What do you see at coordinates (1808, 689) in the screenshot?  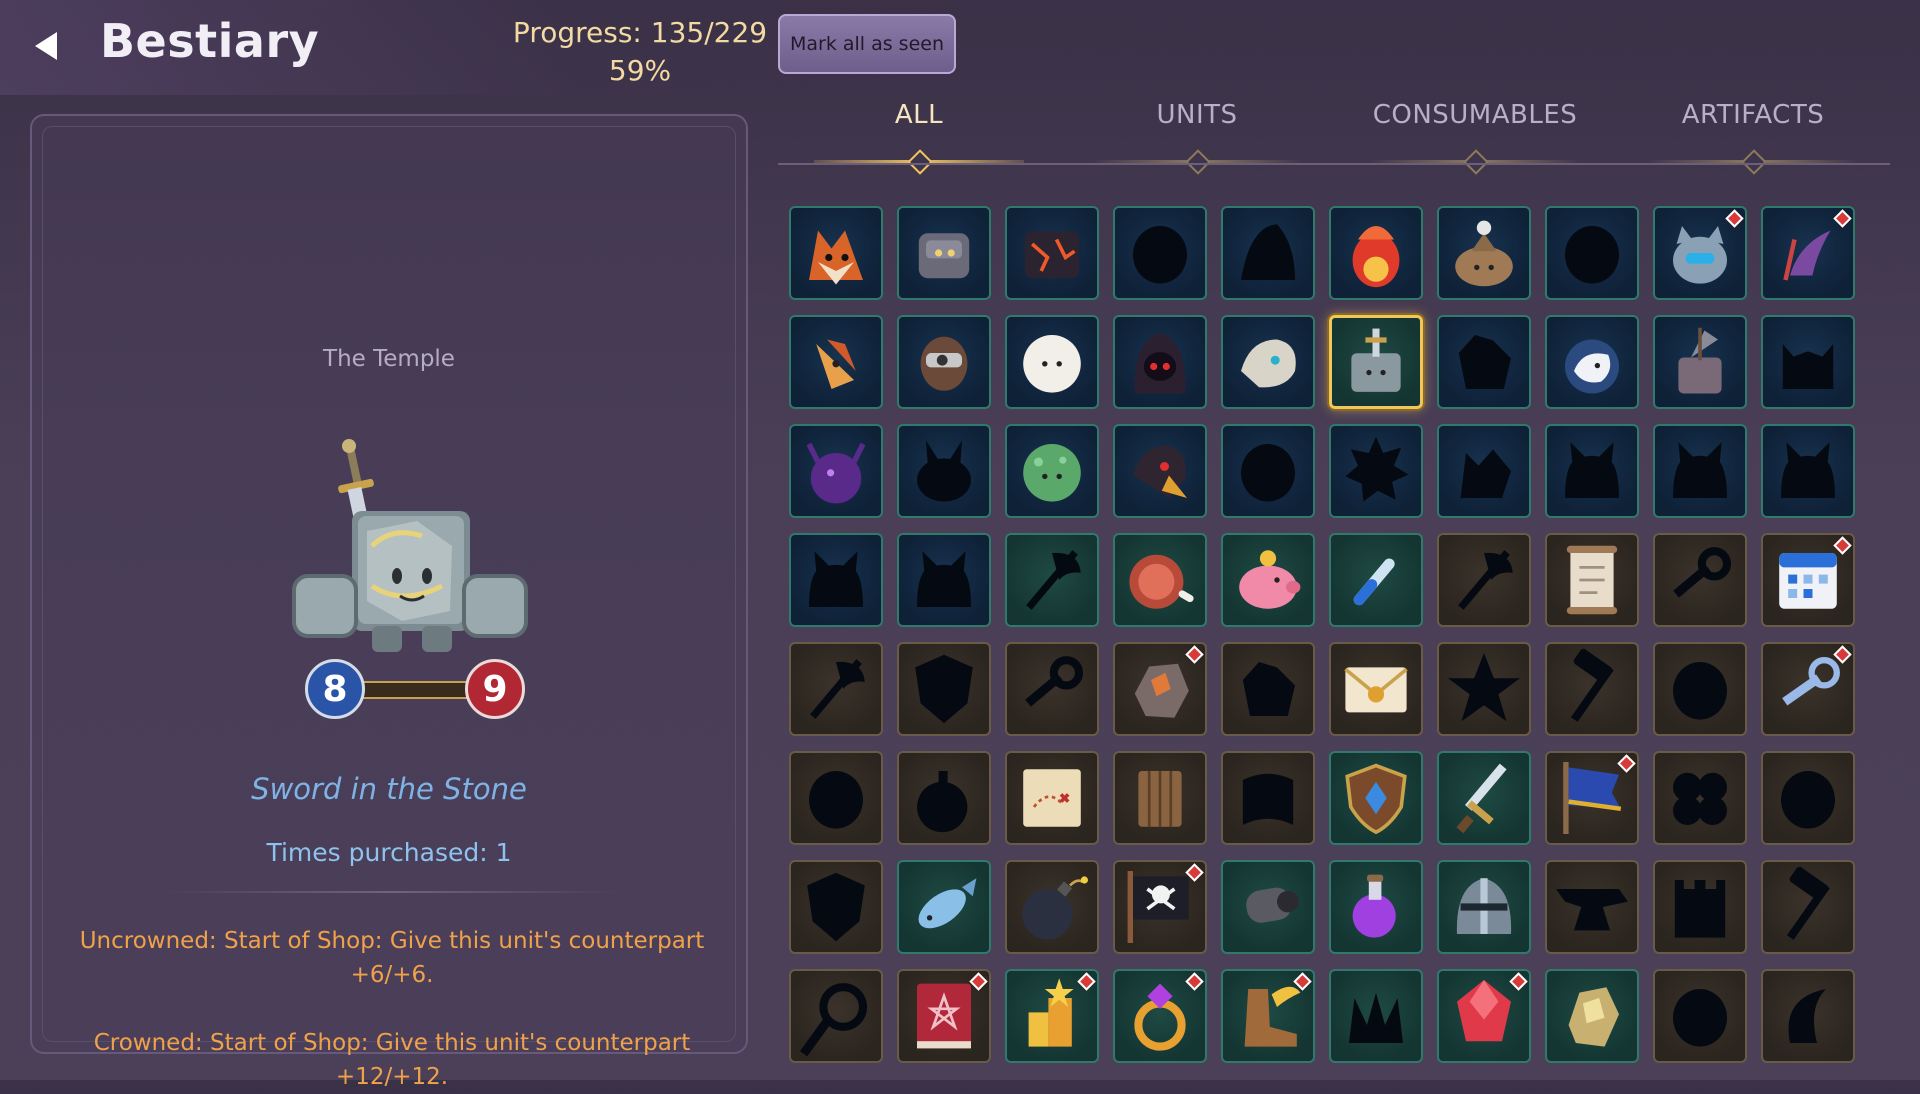 I see `bestiary-entry-crystal-key` at bounding box center [1808, 689].